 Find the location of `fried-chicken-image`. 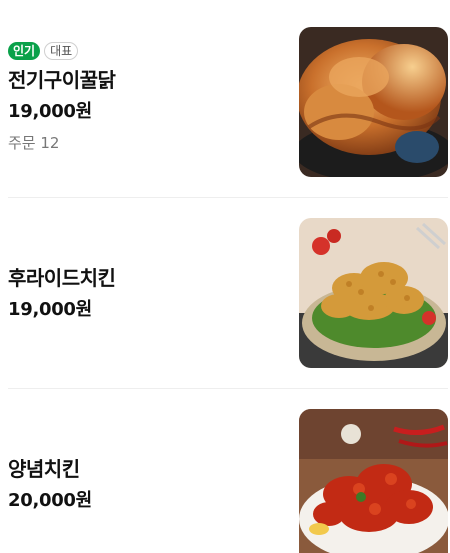

fried-chicken-image is located at coordinates (373, 293).